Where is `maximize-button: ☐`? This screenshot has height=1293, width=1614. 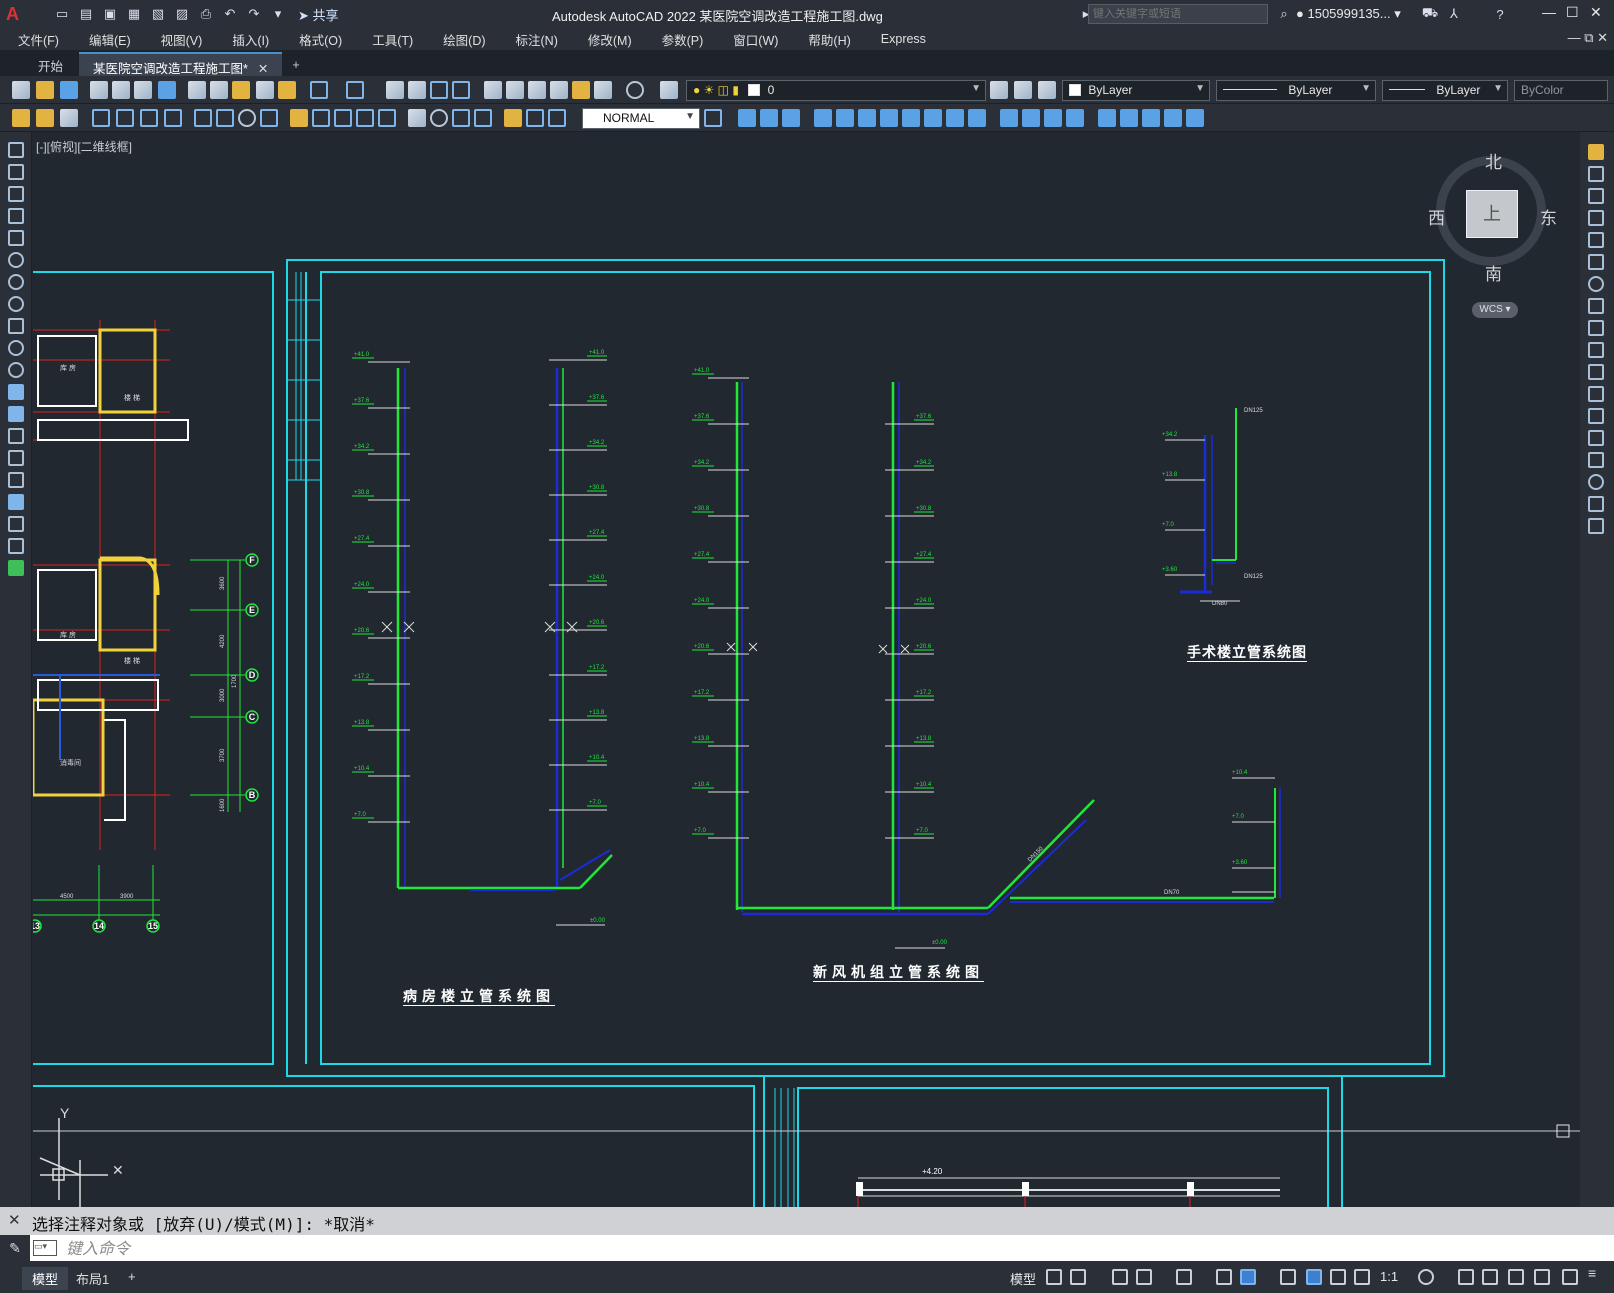 maximize-button: ☐ is located at coordinates (1572, 12).